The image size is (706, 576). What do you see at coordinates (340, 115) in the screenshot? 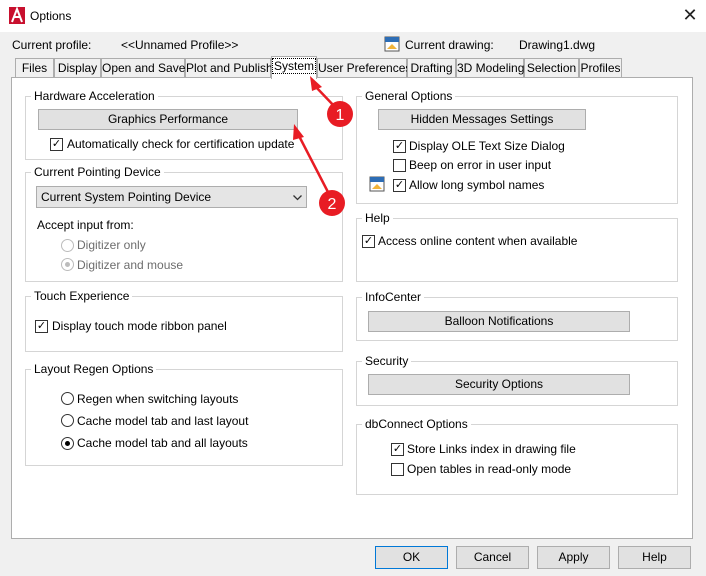
I see `step-marker-1-label: 1` at bounding box center [340, 115].